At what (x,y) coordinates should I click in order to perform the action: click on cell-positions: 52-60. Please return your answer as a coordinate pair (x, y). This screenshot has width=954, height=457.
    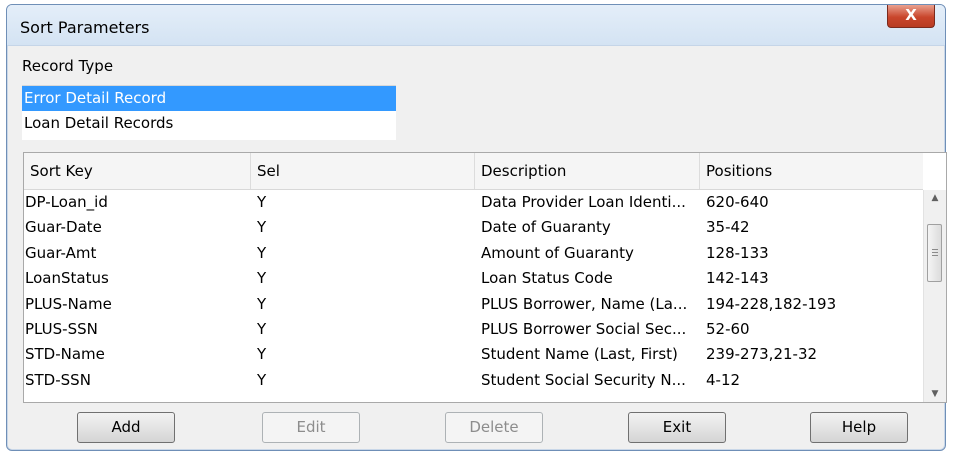
    Looking at the image, I should click on (728, 328).